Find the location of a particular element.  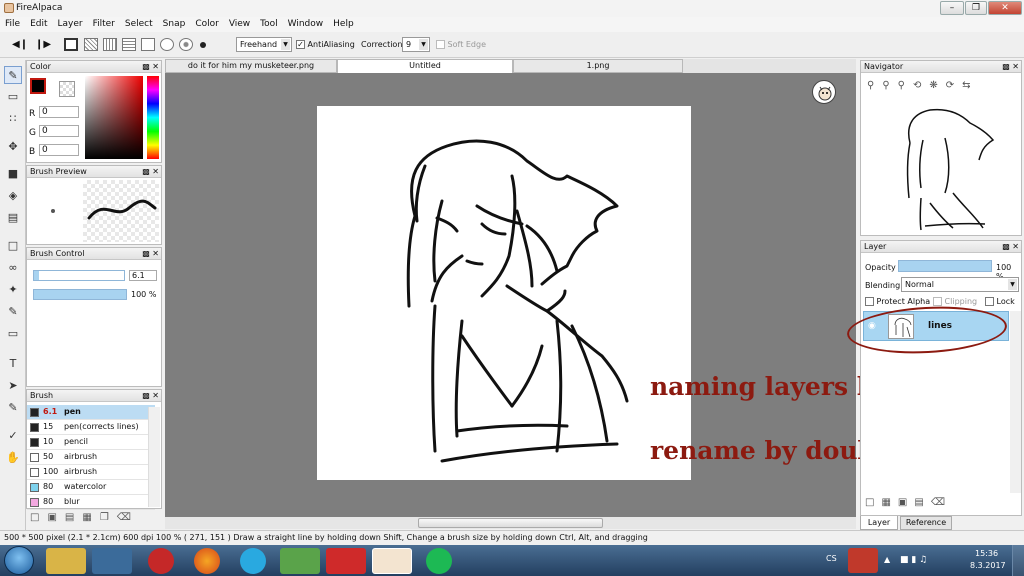

move-icon: ✥ is located at coordinates (13, 147).